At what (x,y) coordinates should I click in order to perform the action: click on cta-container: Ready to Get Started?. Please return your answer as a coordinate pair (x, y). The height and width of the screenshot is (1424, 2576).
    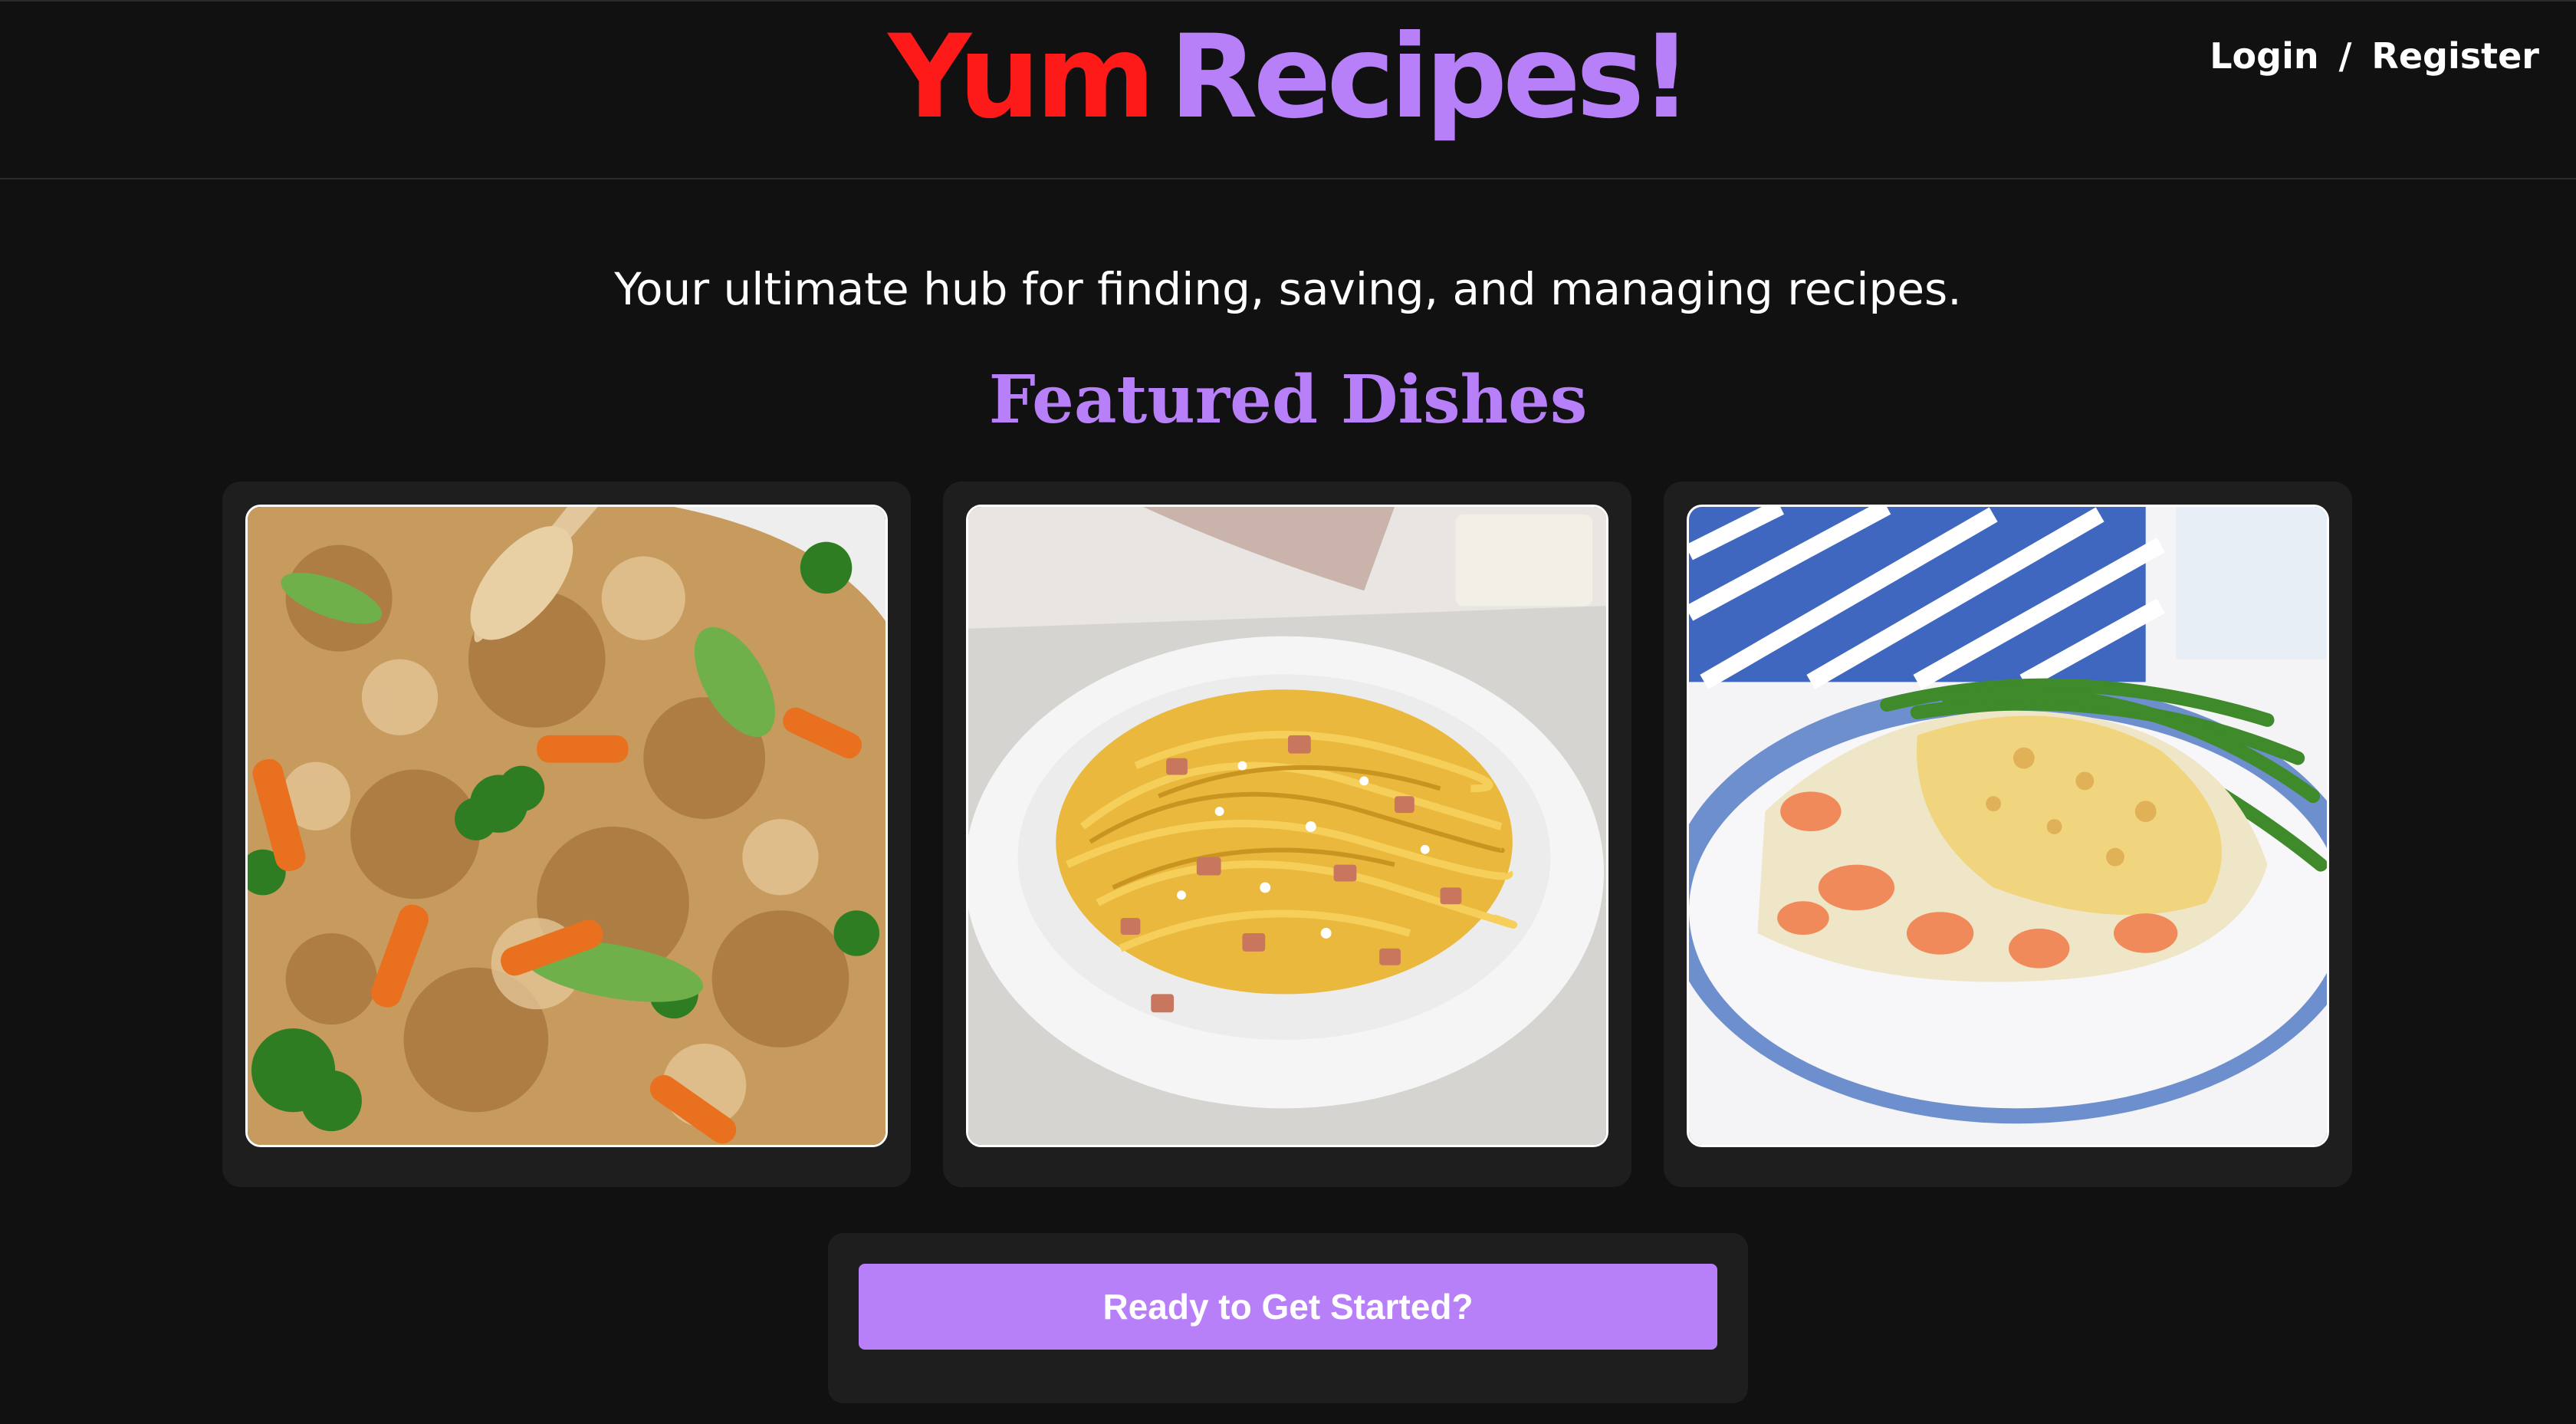
    Looking at the image, I should click on (1288, 1318).